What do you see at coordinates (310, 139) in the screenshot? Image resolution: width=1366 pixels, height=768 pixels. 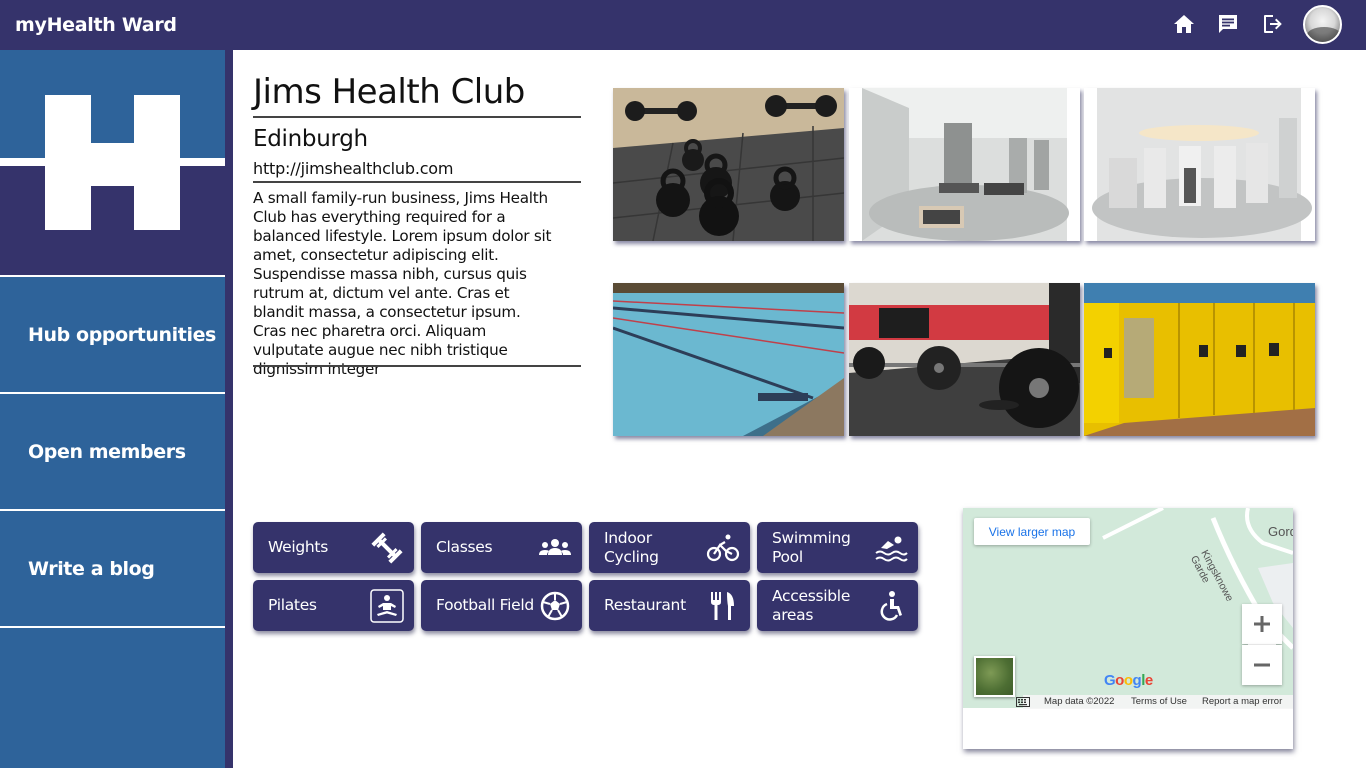 I see `club-city: Edinburgh` at bounding box center [310, 139].